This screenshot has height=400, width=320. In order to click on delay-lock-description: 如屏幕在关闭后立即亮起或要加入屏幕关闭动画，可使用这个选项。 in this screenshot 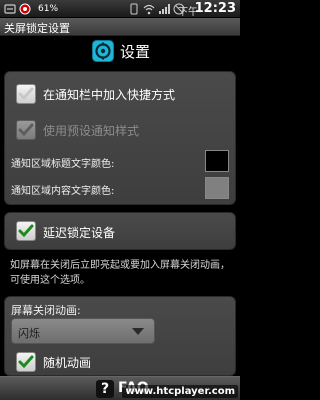, I will do `click(120, 273)`.